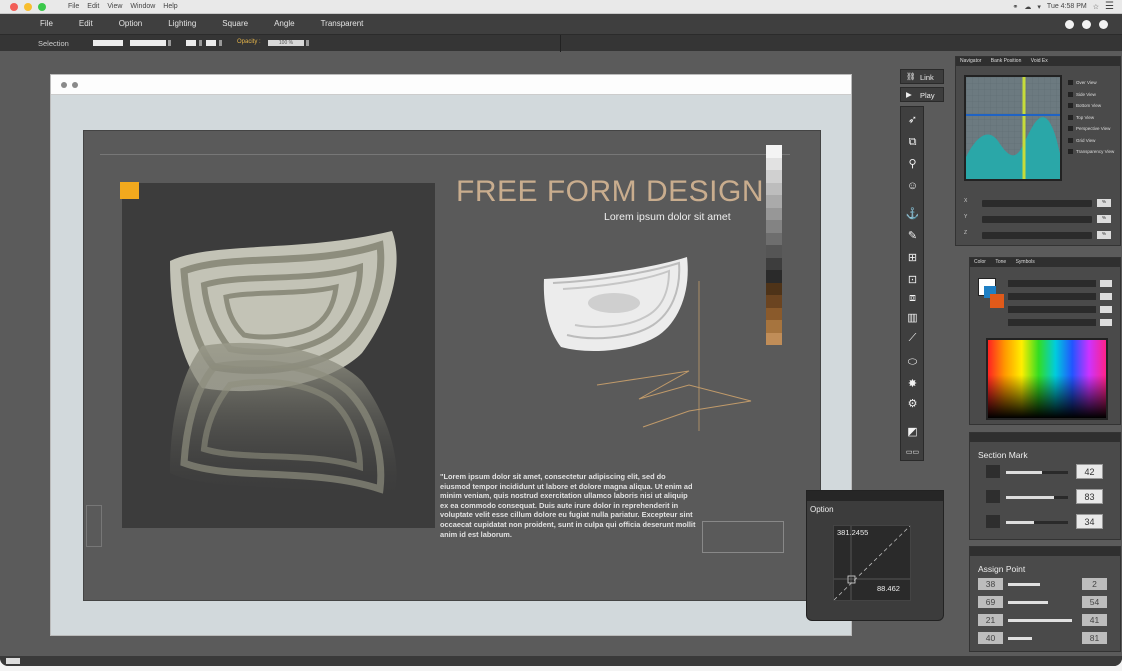  Describe the element at coordinates (114, 6) in the screenshot. I see `os-menu-view: View` at that location.